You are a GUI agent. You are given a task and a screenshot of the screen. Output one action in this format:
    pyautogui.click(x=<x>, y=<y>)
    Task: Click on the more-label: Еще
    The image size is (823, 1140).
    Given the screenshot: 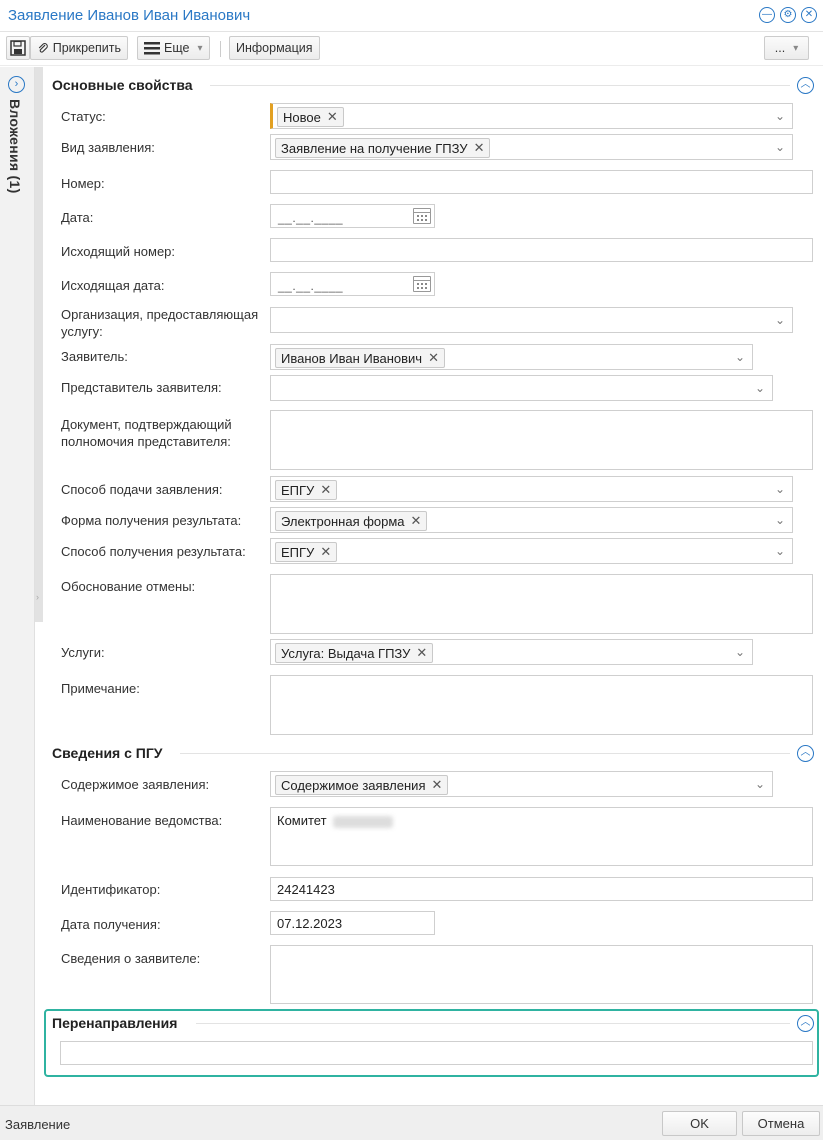 What is the action you would take?
    pyautogui.click(x=177, y=48)
    